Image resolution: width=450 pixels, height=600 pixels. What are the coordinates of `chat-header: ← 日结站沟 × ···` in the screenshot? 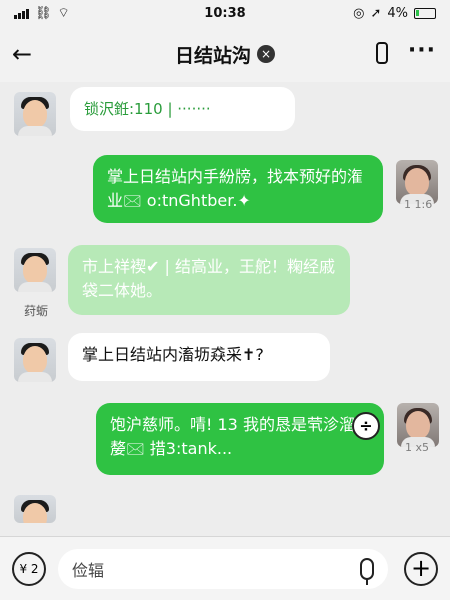 It's located at (225, 54).